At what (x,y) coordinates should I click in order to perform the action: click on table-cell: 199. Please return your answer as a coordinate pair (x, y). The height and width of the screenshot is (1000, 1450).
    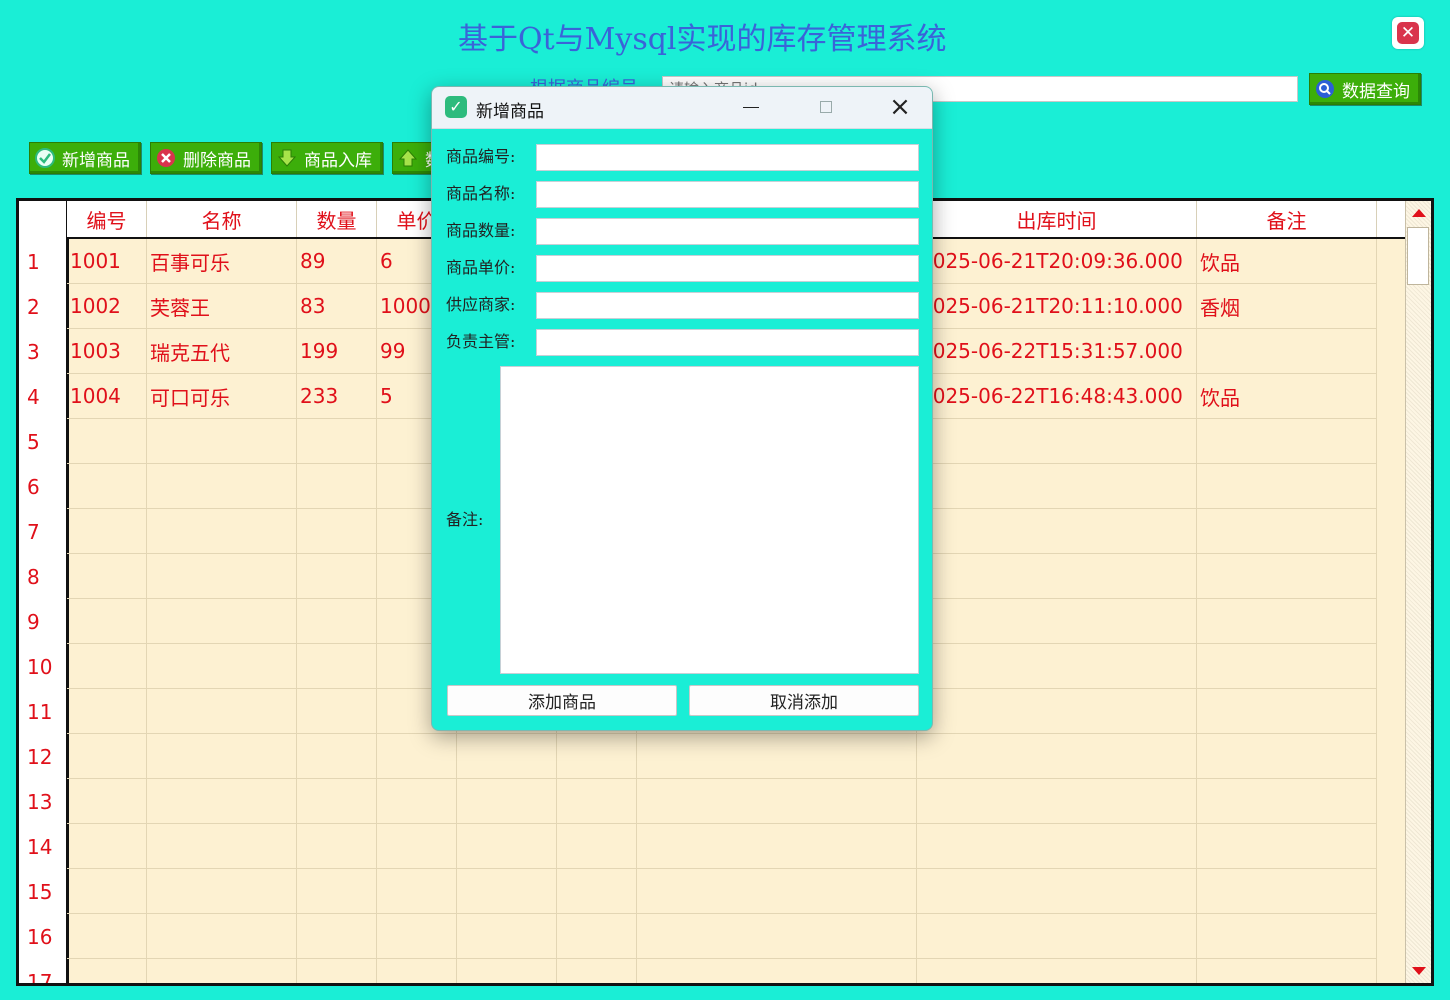
    Looking at the image, I should click on (337, 351).